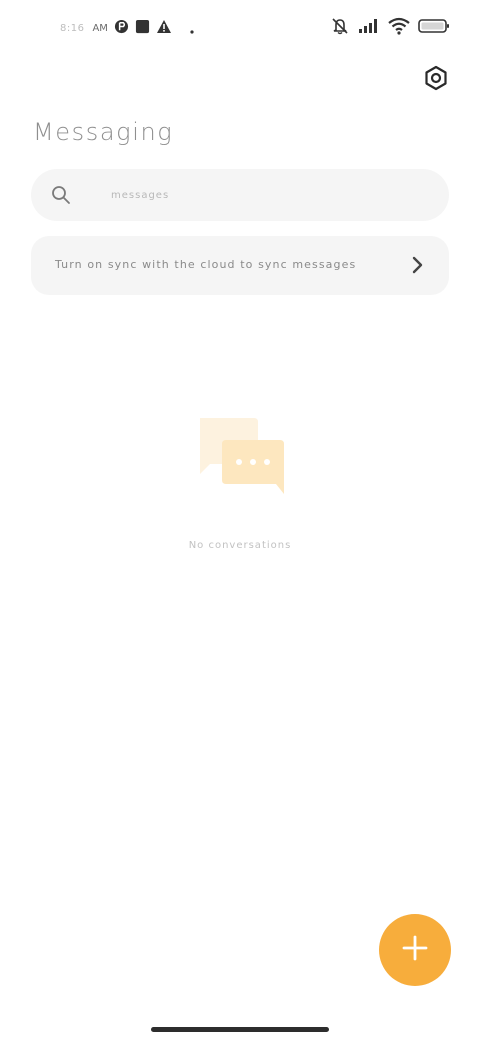  What do you see at coordinates (61, 195) in the screenshot?
I see `search-icon` at bounding box center [61, 195].